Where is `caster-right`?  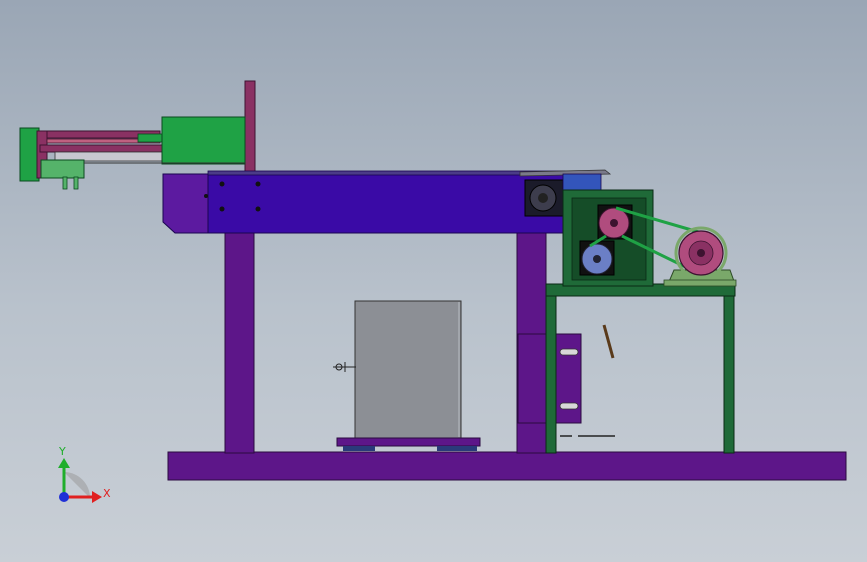 caster-right is located at coordinates (457, 448).